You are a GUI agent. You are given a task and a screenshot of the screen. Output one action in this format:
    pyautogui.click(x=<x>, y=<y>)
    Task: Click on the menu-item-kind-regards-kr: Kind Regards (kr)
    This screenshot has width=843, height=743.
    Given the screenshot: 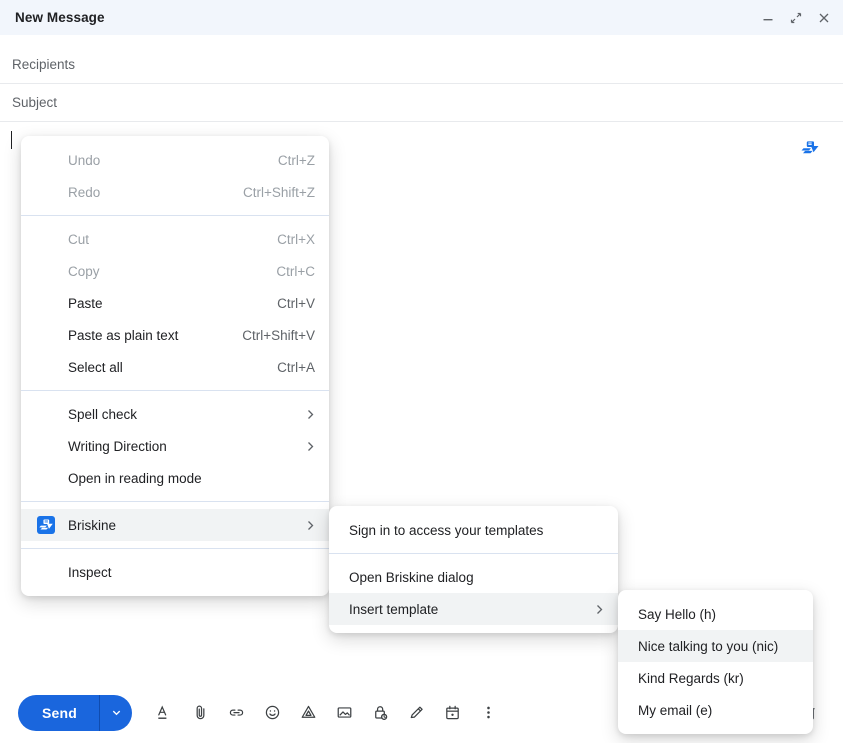 What is the action you would take?
    pyautogui.click(x=715, y=678)
    